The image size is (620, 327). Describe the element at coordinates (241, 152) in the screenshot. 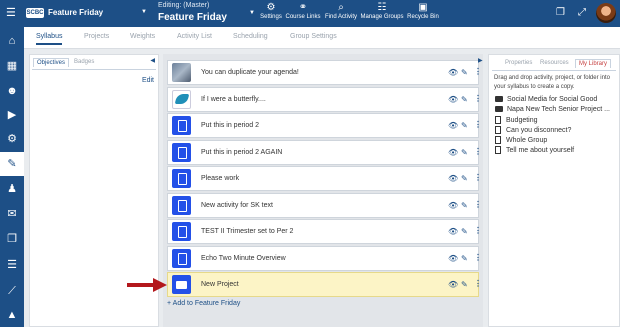

I see `activity-title: Put this in period 2 AGAIN` at that location.